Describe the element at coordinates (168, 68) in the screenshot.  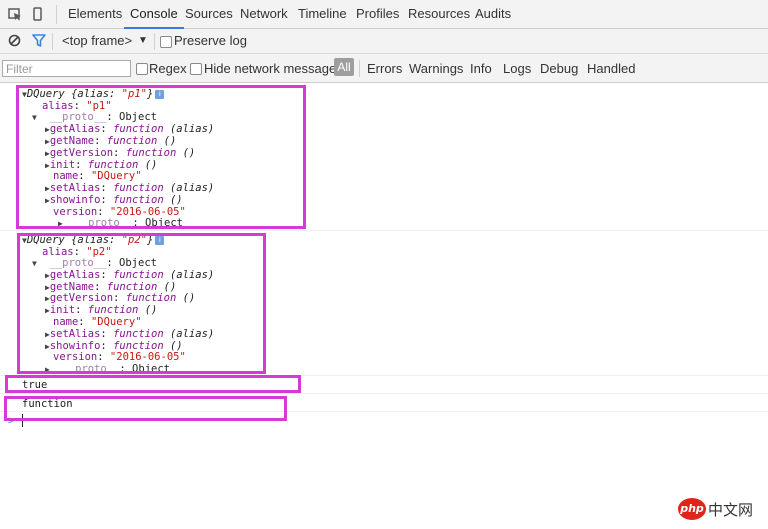
I see `regex-label: Regex` at that location.